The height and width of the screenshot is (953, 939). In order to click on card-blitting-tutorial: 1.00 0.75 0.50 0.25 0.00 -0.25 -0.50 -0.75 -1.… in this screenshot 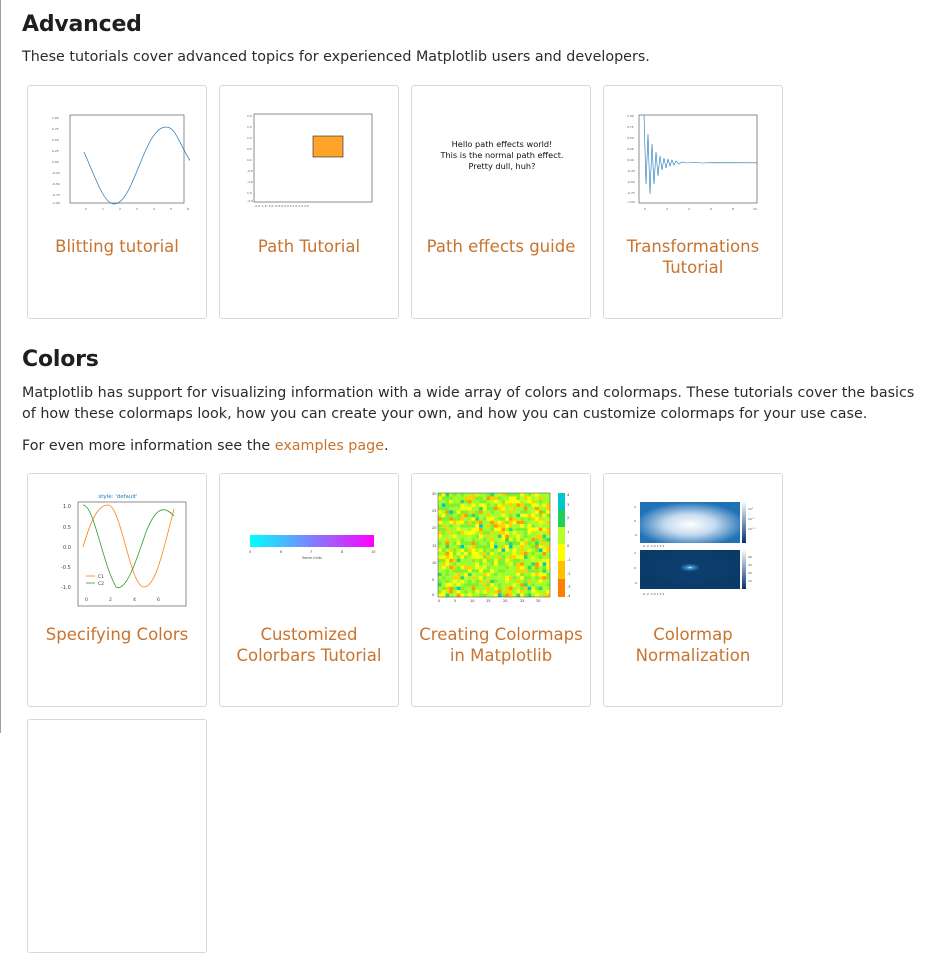, I will do `click(117, 202)`.